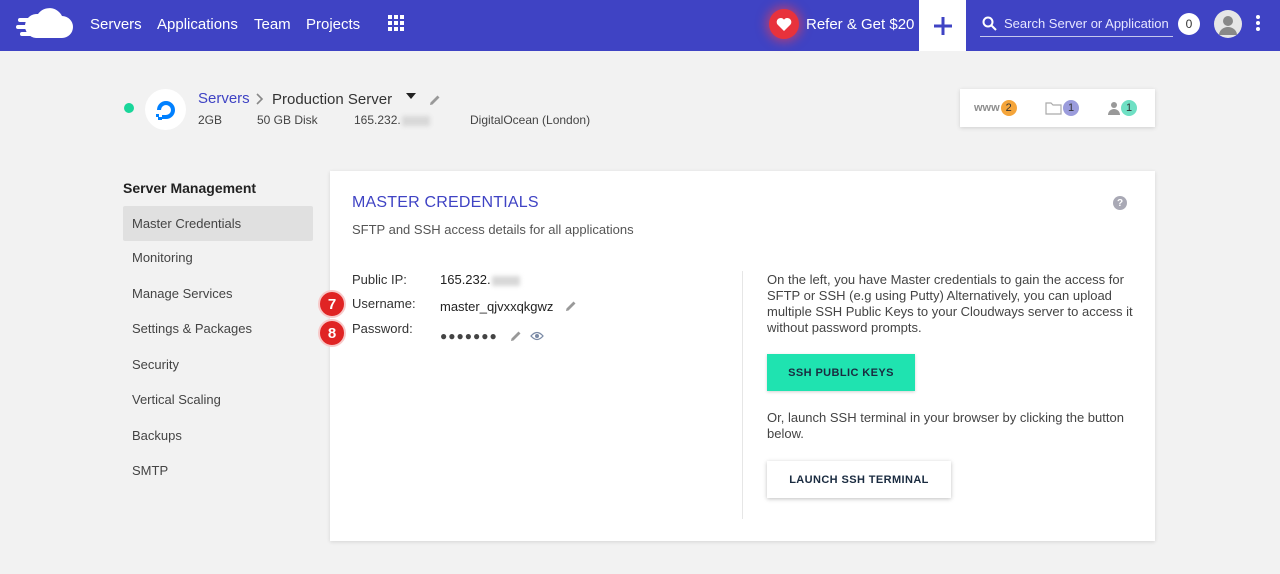 Image resolution: width=1280 pixels, height=574 pixels. I want to click on pencil-icon, so click(435, 100).